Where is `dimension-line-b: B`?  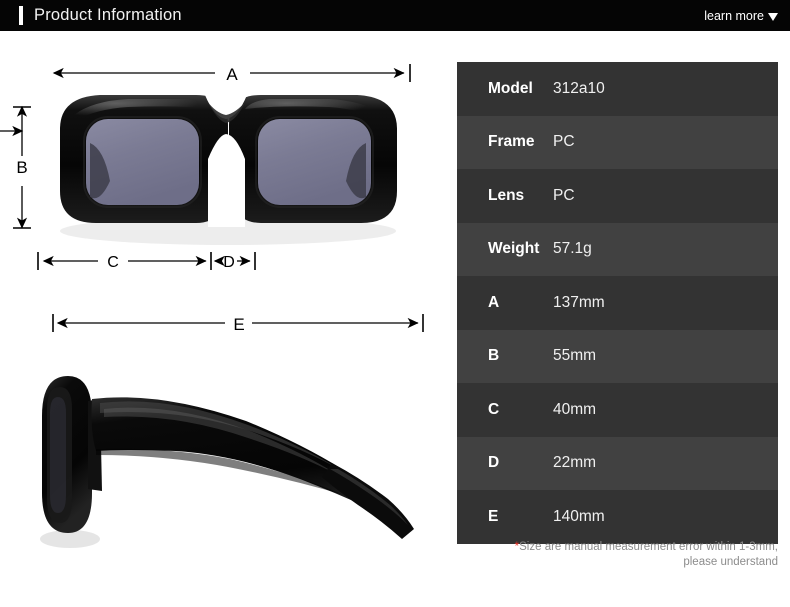
dimension-line-b: B is located at coordinates (15, 167).